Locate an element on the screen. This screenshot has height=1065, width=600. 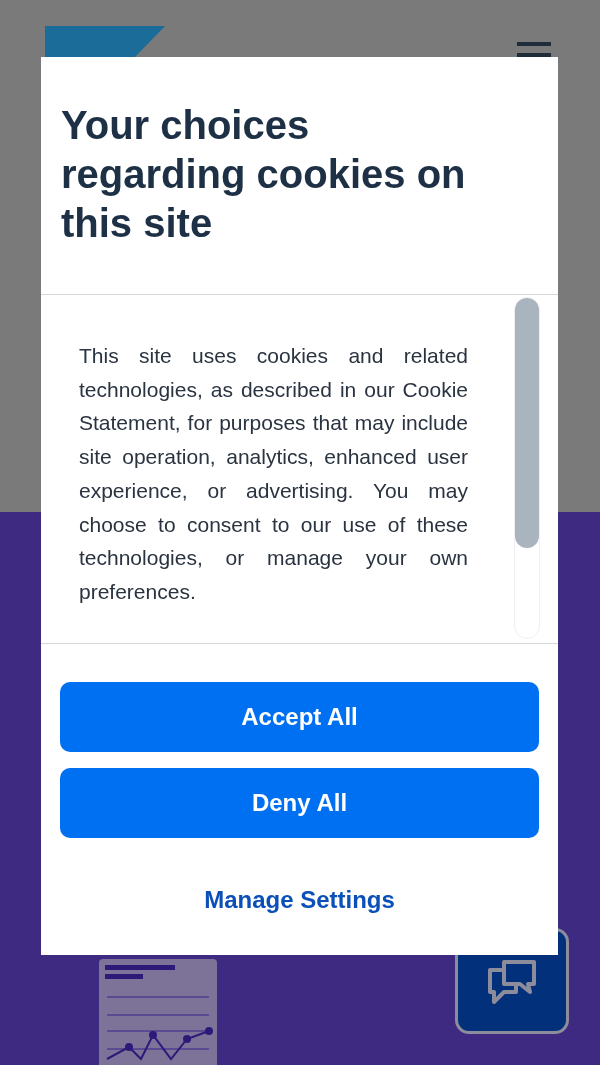
dialog-button: Deny All is located at coordinates (299, 803).